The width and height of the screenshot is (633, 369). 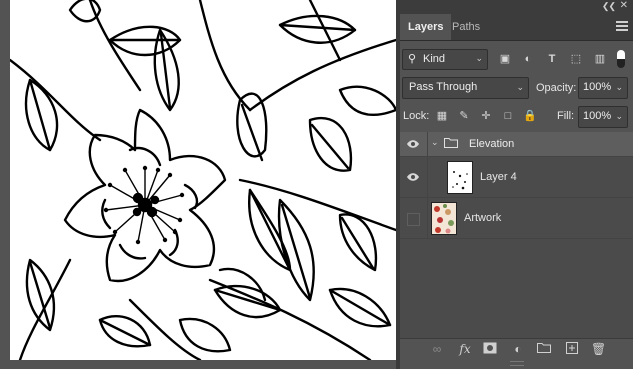 What do you see at coordinates (598, 349) in the screenshot?
I see `delete-layer-icon: 🗑` at bounding box center [598, 349].